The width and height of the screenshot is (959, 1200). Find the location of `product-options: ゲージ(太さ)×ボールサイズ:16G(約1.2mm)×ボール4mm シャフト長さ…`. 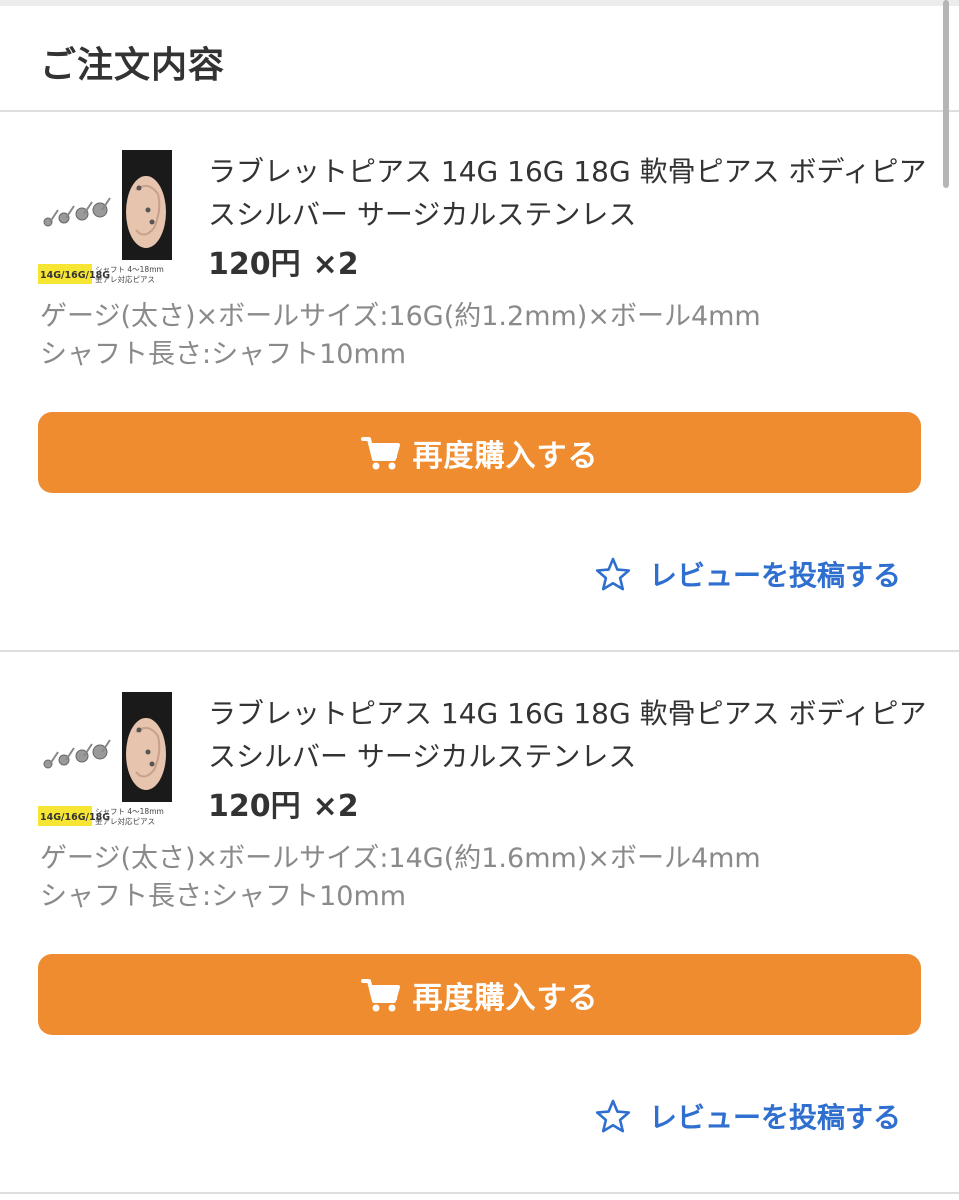

product-options: ゲージ(太さ)×ボールサイズ:16G(約1.2mm)×ボール4mm シャフト長さ… is located at coordinates (480, 336).